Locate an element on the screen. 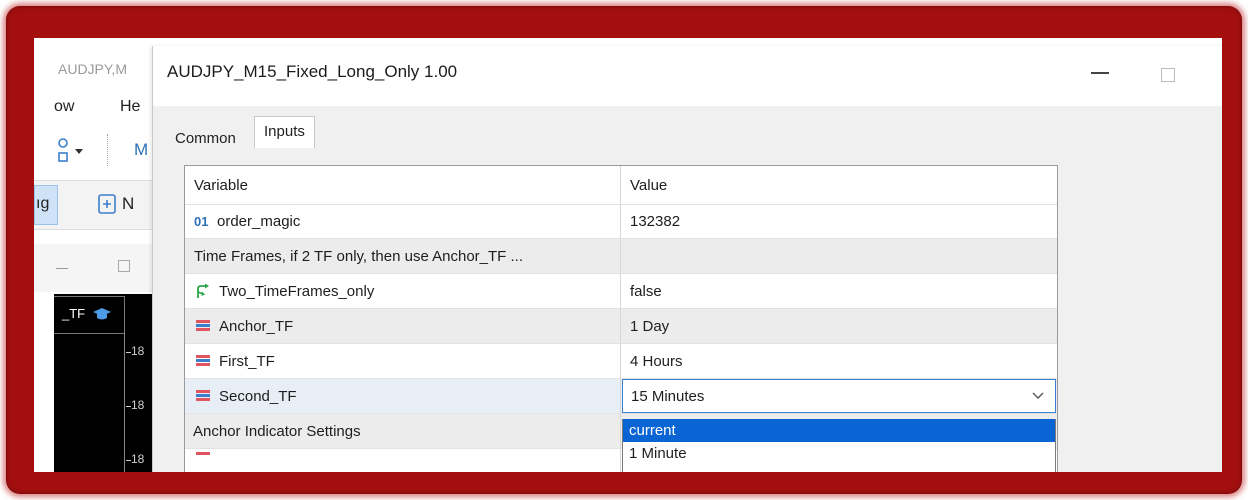  variable-name: order_magic is located at coordinates (259, 221).